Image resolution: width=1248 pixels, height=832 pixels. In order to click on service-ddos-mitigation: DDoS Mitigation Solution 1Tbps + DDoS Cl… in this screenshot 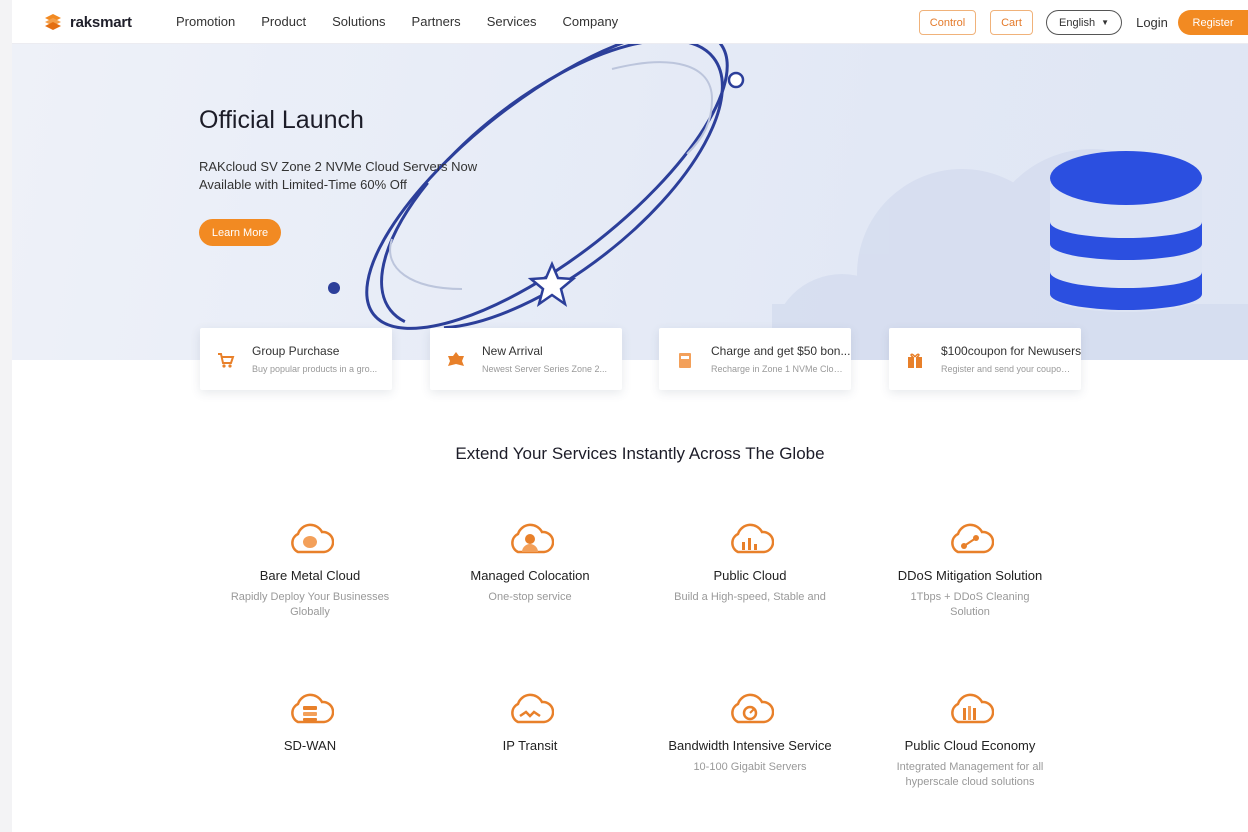, I will do `click(970, 569)`.